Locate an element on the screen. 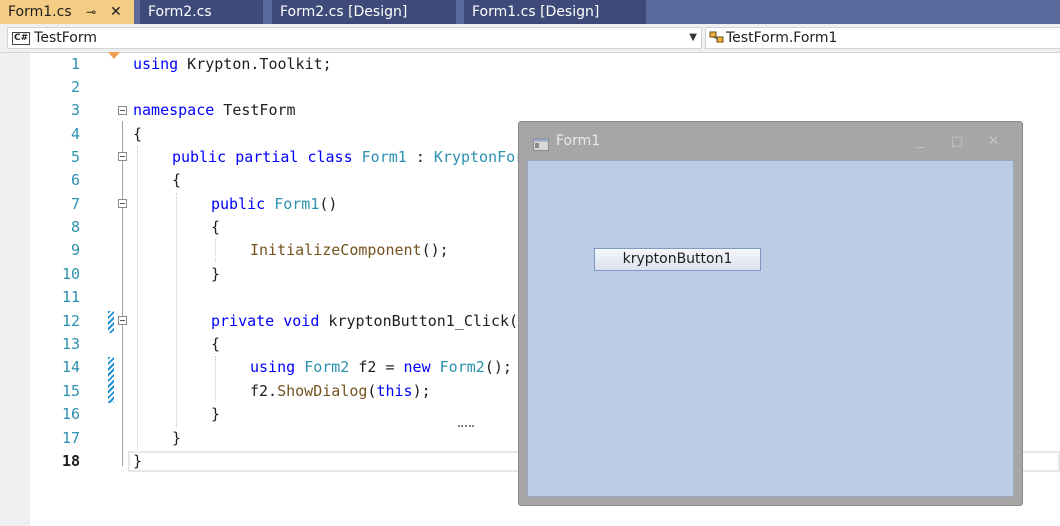 Image resolution: width=1060 pixels, height=526 pixels. keyword: this is located at coordinates (394, 391).